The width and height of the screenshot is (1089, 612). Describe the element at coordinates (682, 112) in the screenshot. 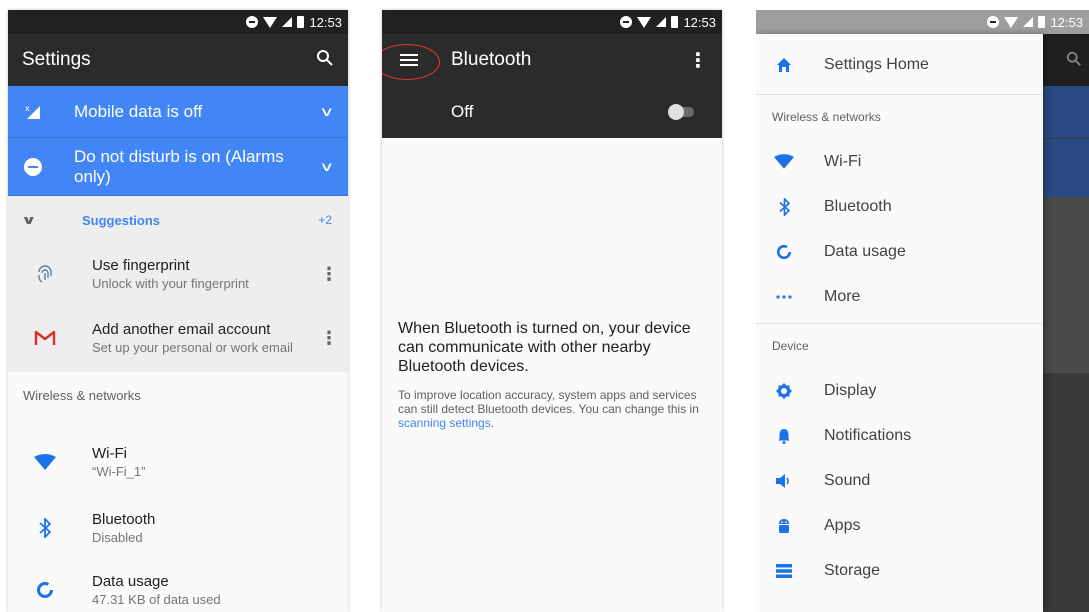

I see `bluetooth-toggle` at that location.